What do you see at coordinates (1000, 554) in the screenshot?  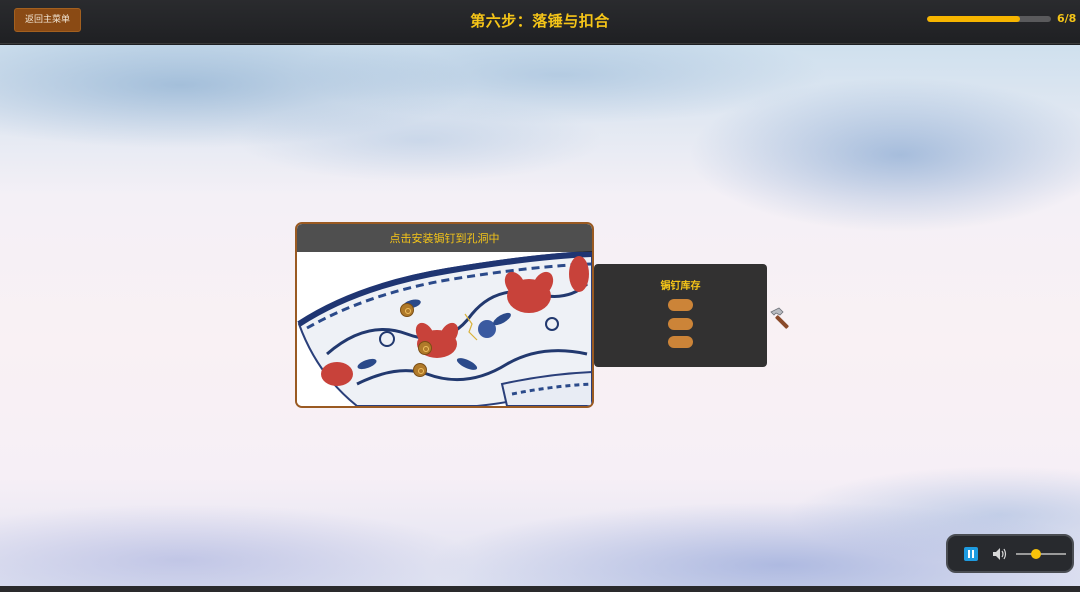 I see `volume-icon` at bounding box center [1000, 554].